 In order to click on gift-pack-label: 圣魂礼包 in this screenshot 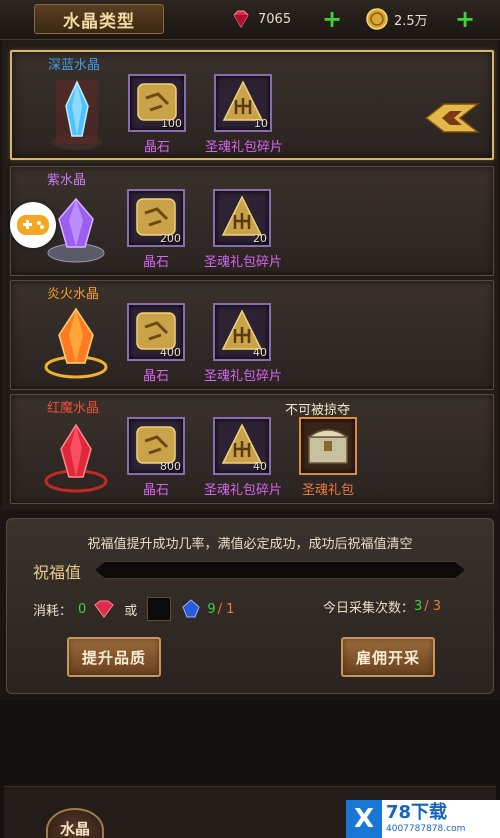, I will do `click(327, 490)`.